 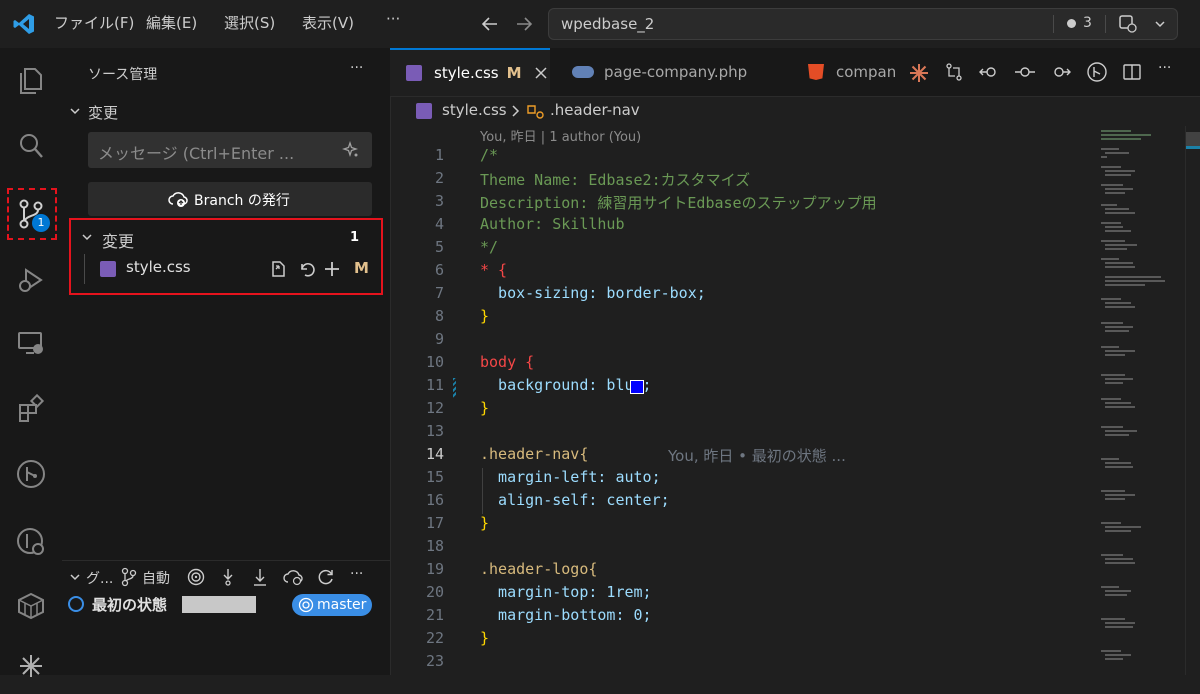 What do you see at coordinates (31, 280) in the screenshot?
I see `run-debug-icon` at bounding box center [31, 280].